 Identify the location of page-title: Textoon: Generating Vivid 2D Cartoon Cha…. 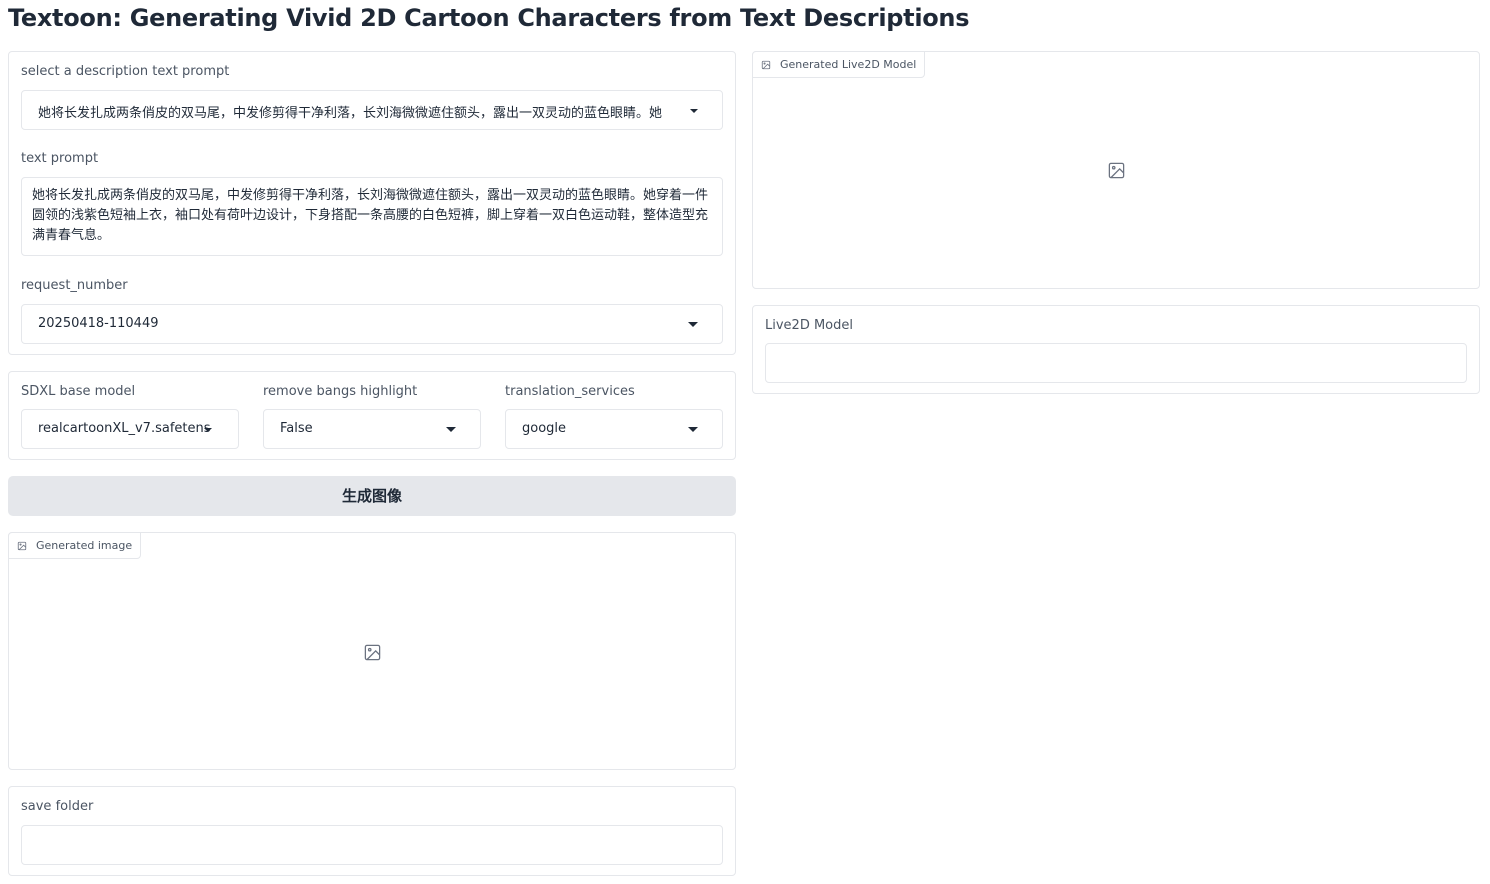
(489, 18).